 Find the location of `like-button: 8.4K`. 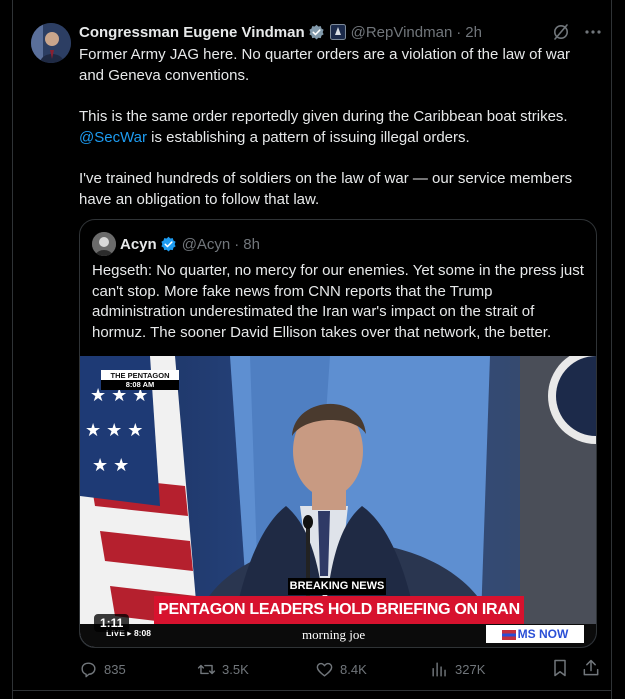

like-button: 8.4K is located at coordinates (341, 669).